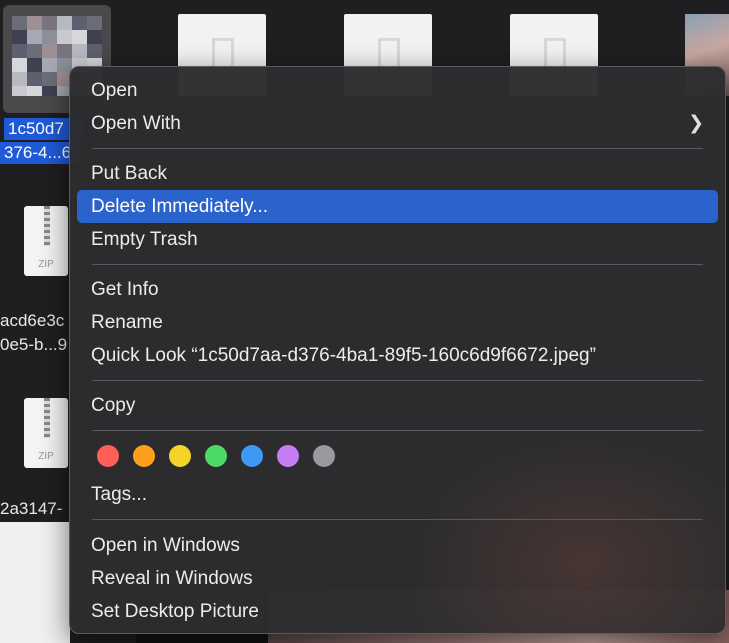 The image size is (729, 643). I want to click on menu-item-empty-trash: Empty Trash, so click(397, 239).